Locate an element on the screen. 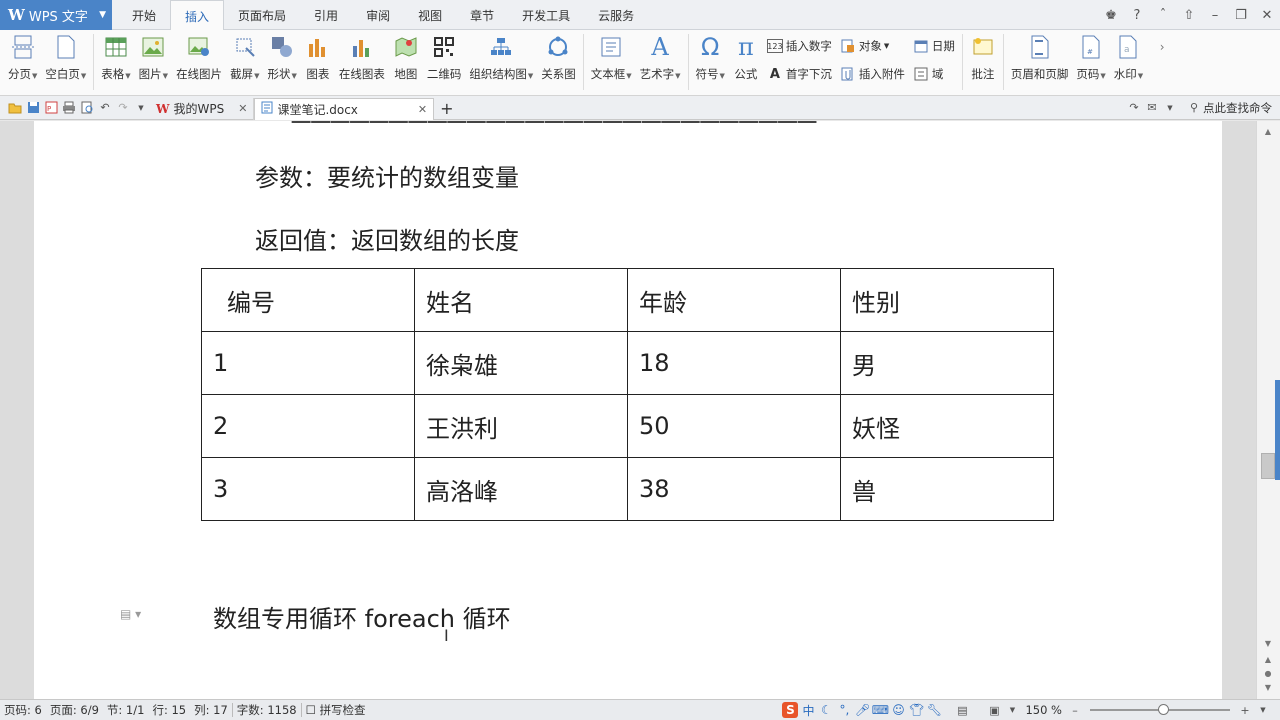 Image resolution: width=1280 pixels, height=720 pixels. spell-check-toggle: ☐ 拼写检查 is located at coordinates (336, 710).